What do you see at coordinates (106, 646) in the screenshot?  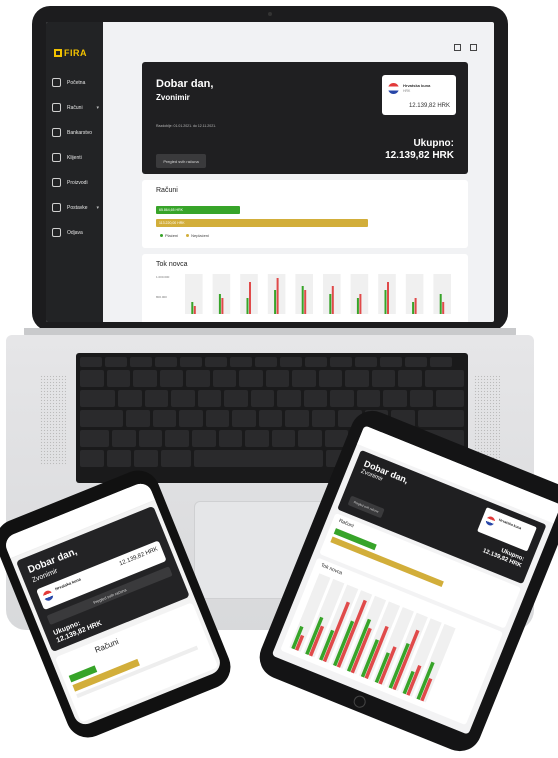 I see `phone-invoices-title: Računi` at bounding box center [106, 646].